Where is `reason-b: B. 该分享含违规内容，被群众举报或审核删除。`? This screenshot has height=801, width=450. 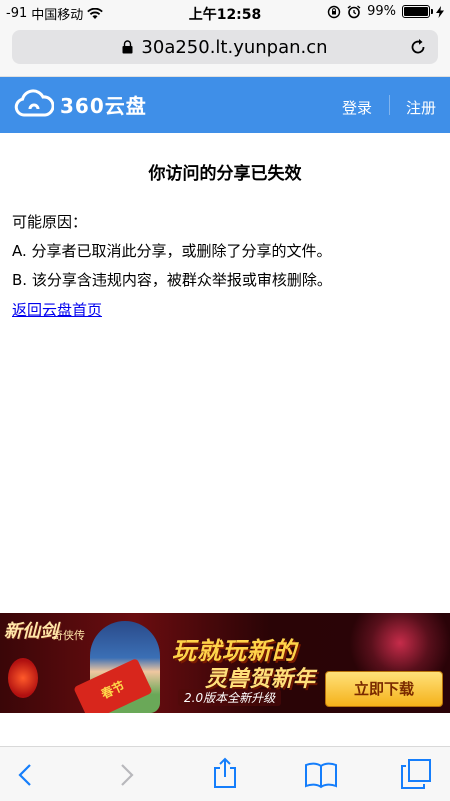
reason-b: B. 该分享含违规内容，被群众举报或审核删除。 is located at coordinates (172, 280).